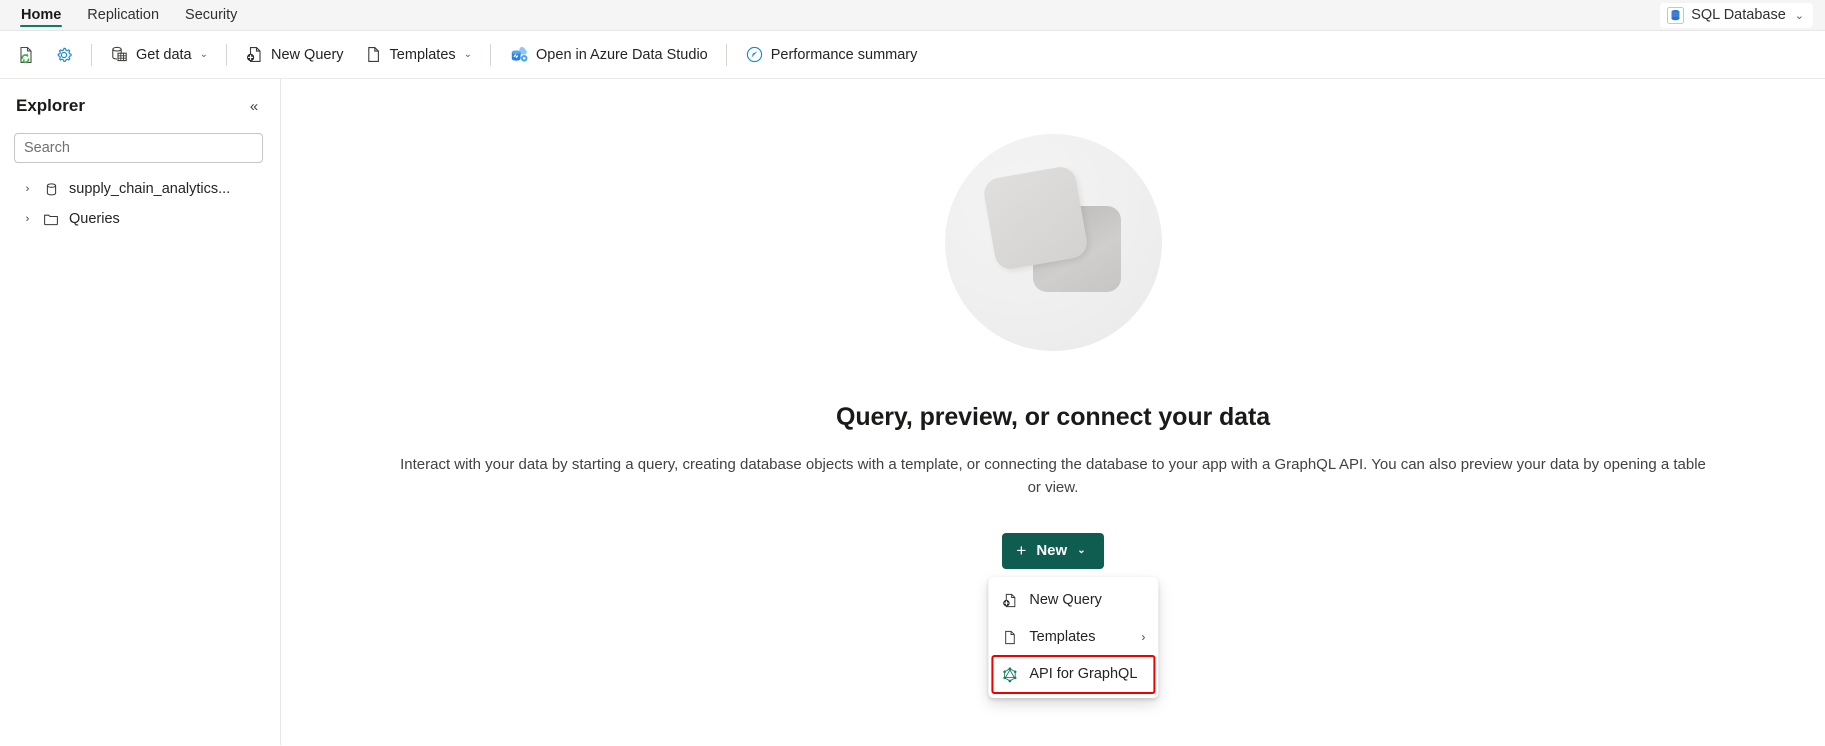 The image size is (1825, 746). What do you see at coordinates (1021, 551) in the screenshot?
I see `plus-icon: +` at bounding box center [1021, 551].